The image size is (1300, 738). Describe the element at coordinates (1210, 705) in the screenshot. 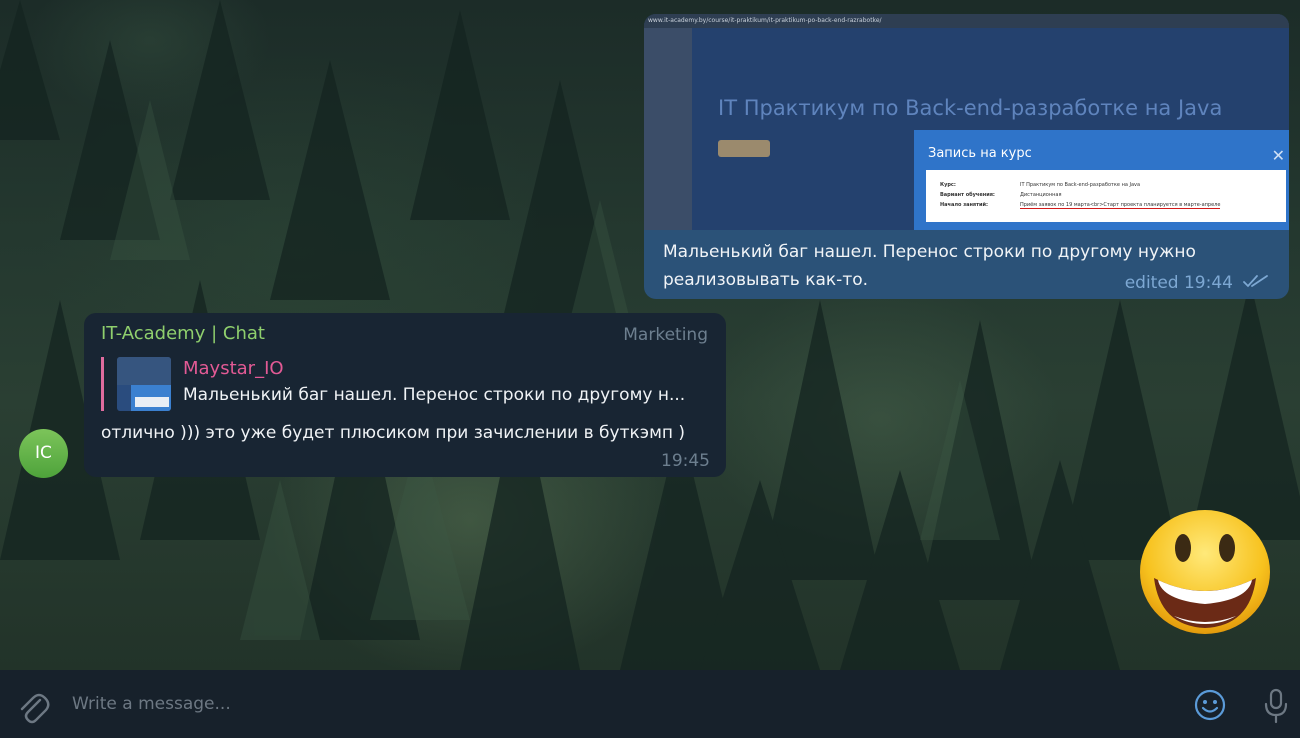

I see `smiley-icon` at that location.